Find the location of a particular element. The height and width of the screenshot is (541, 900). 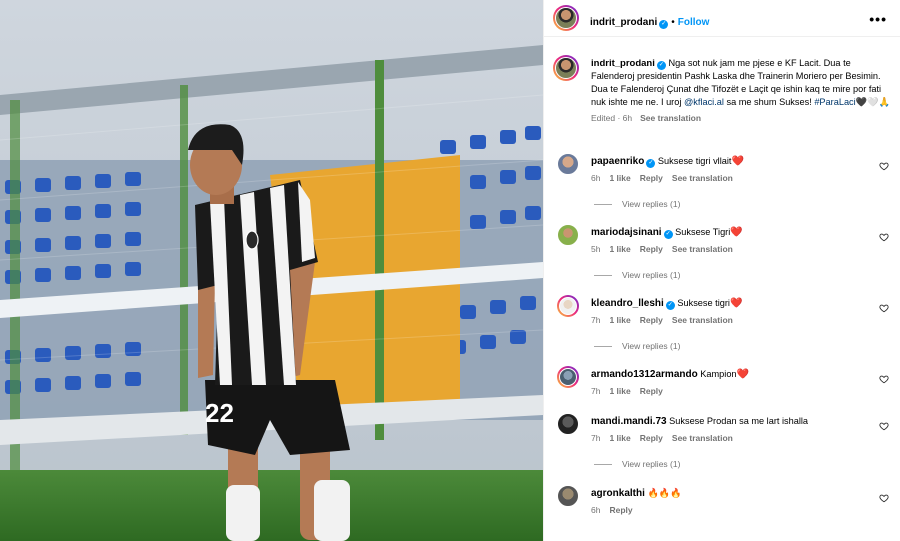

author-username: indrit_prodani is located at coordinates (623, 22).